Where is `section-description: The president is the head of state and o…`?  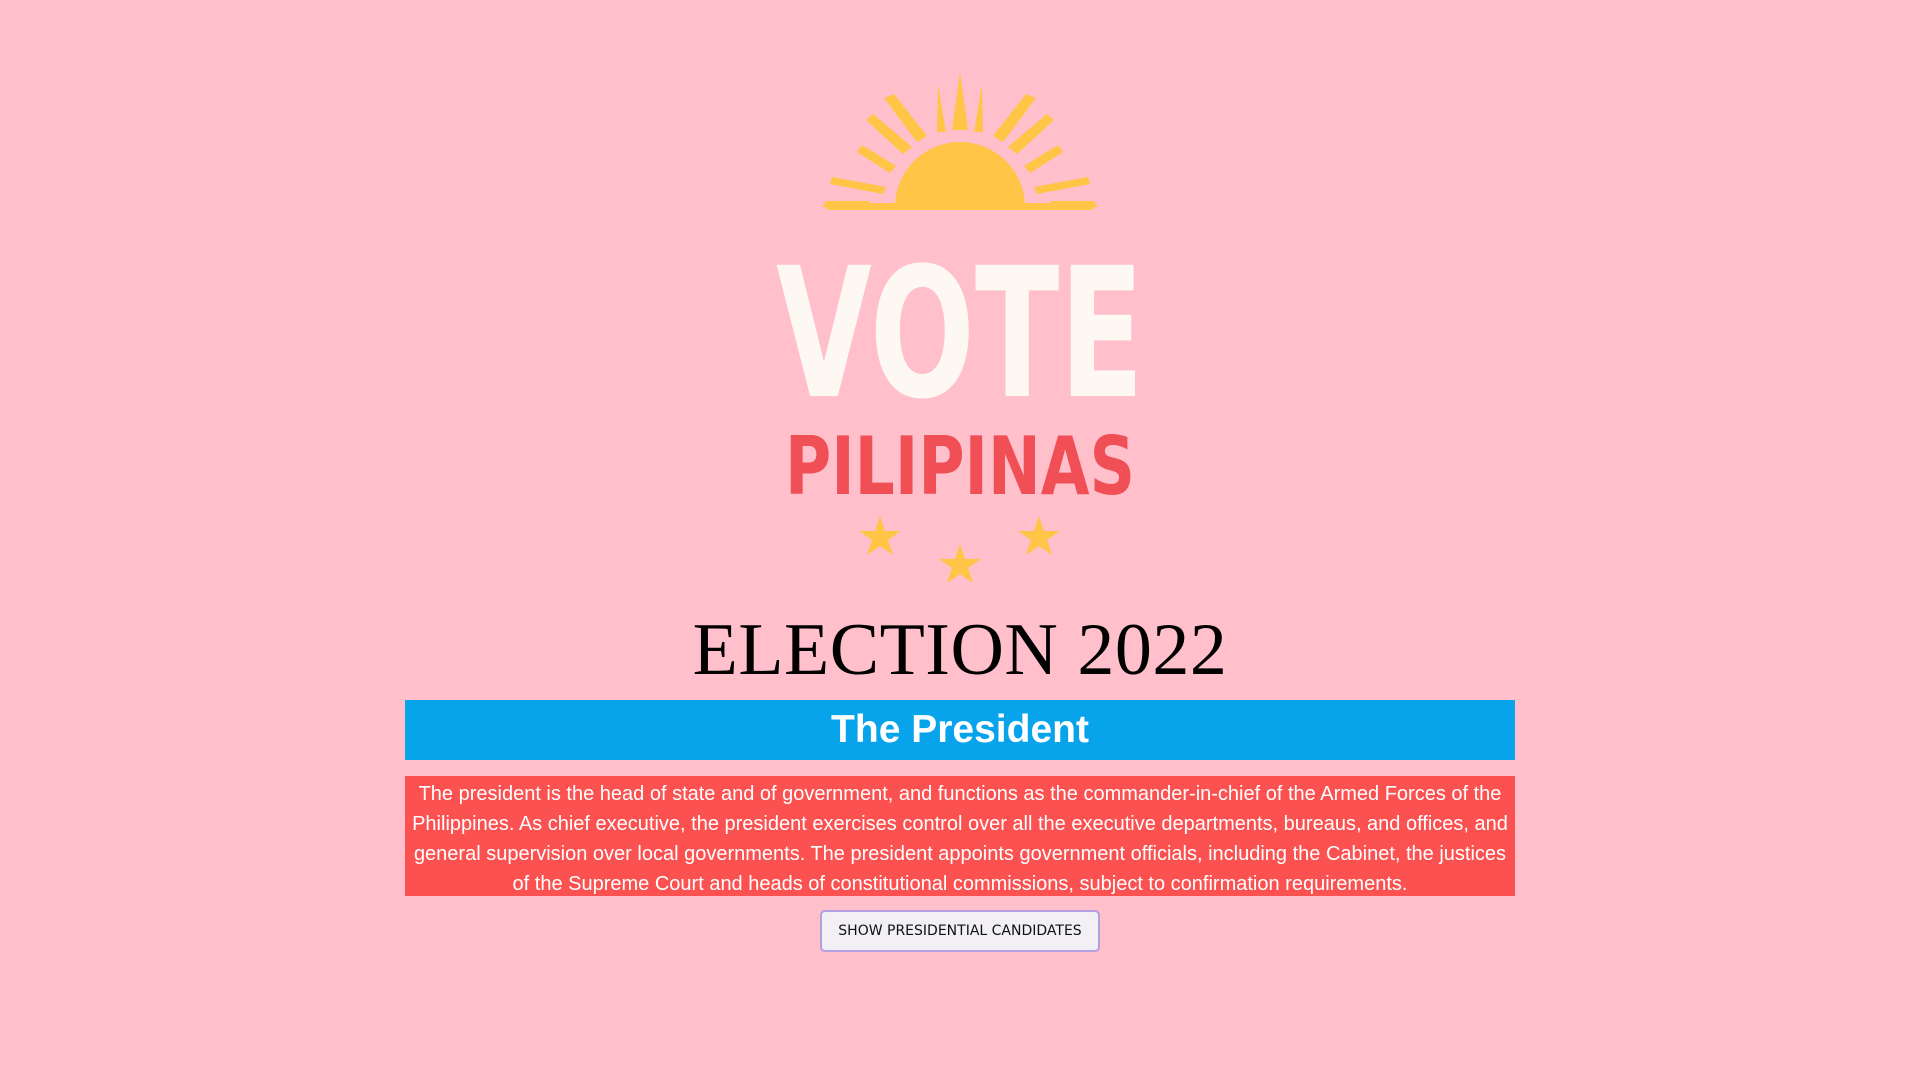
section-description: The president is the head of state and o… is located at coordinates (960, 836).